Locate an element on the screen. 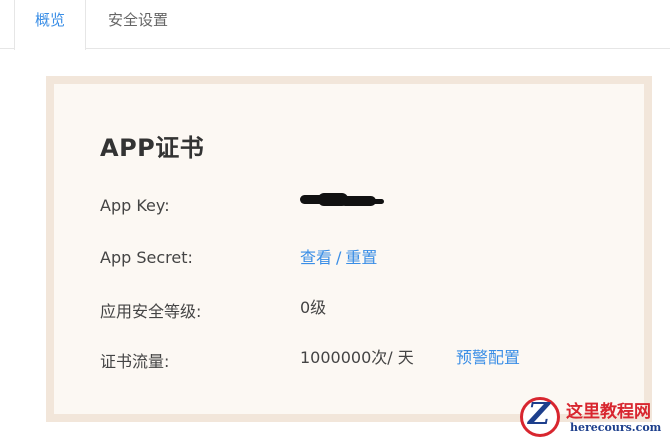 The image size is (670, 443). watermark-logo: Z 这里教程网 herecours.com is located at coordinates (592, 417).